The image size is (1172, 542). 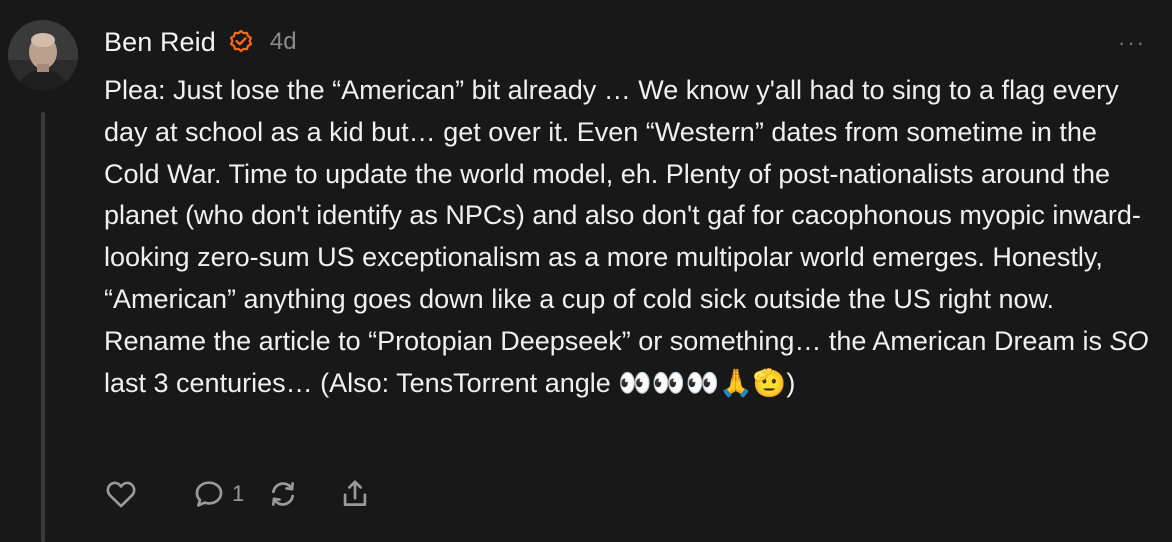 I want to click on verified-check-icon, so click(x=241, y=42).